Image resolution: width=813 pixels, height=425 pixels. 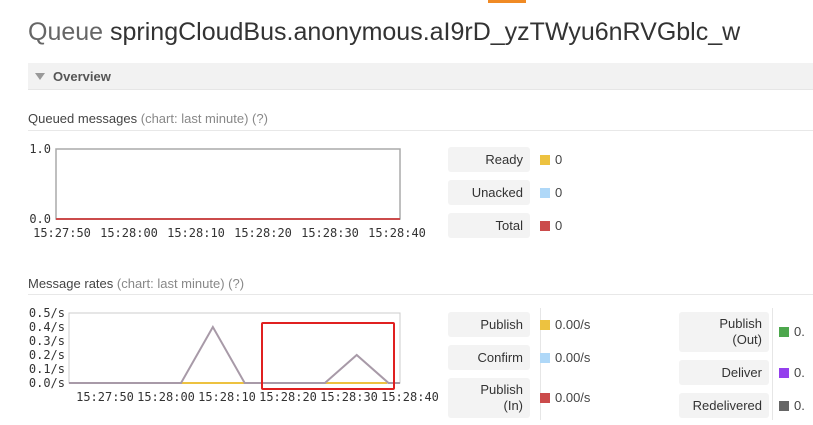 I want to click on queued-heading-rule, so click(x=420, y=130).